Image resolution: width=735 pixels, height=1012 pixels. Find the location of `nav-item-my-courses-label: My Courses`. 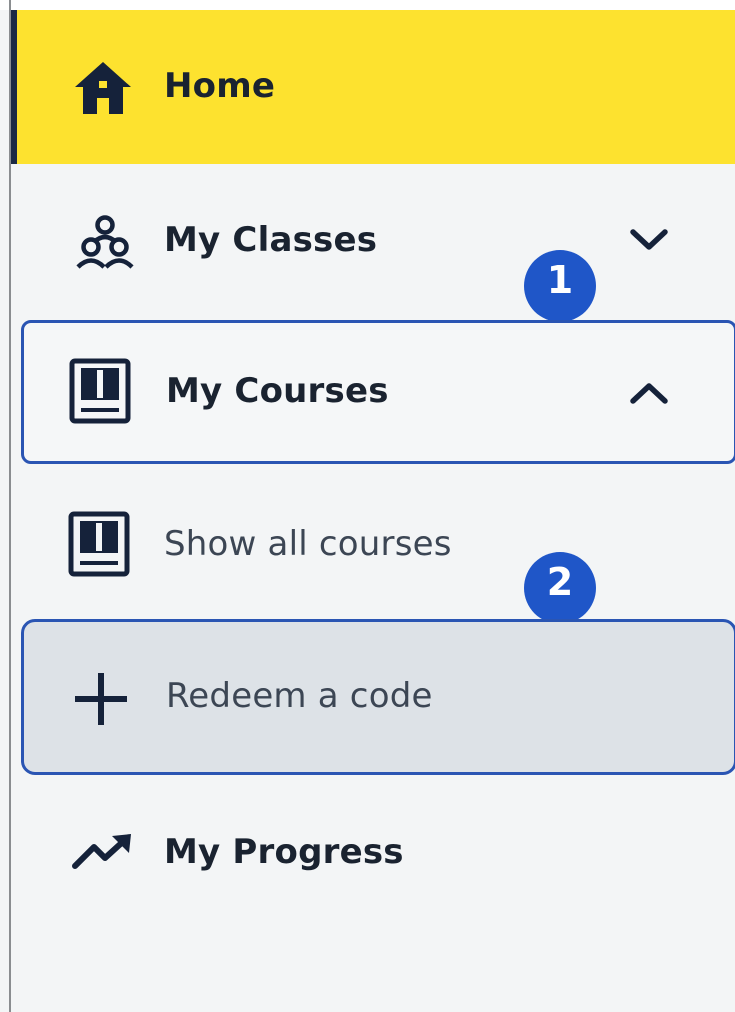

nav-item-my-courses-label: My Courses is located at coordinates (277, 391).